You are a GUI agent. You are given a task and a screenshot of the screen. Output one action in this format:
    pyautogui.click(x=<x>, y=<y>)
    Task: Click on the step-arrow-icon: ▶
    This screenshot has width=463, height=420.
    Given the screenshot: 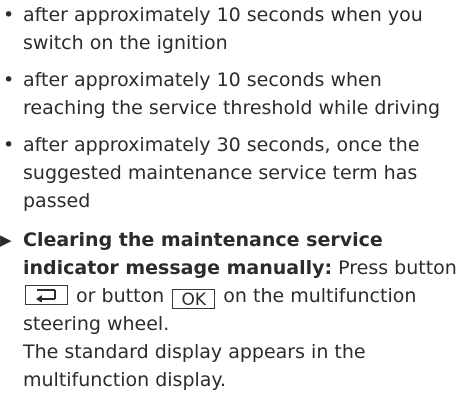 What is the action you would take?
    pyautogui.click(x=6, y=240)
    